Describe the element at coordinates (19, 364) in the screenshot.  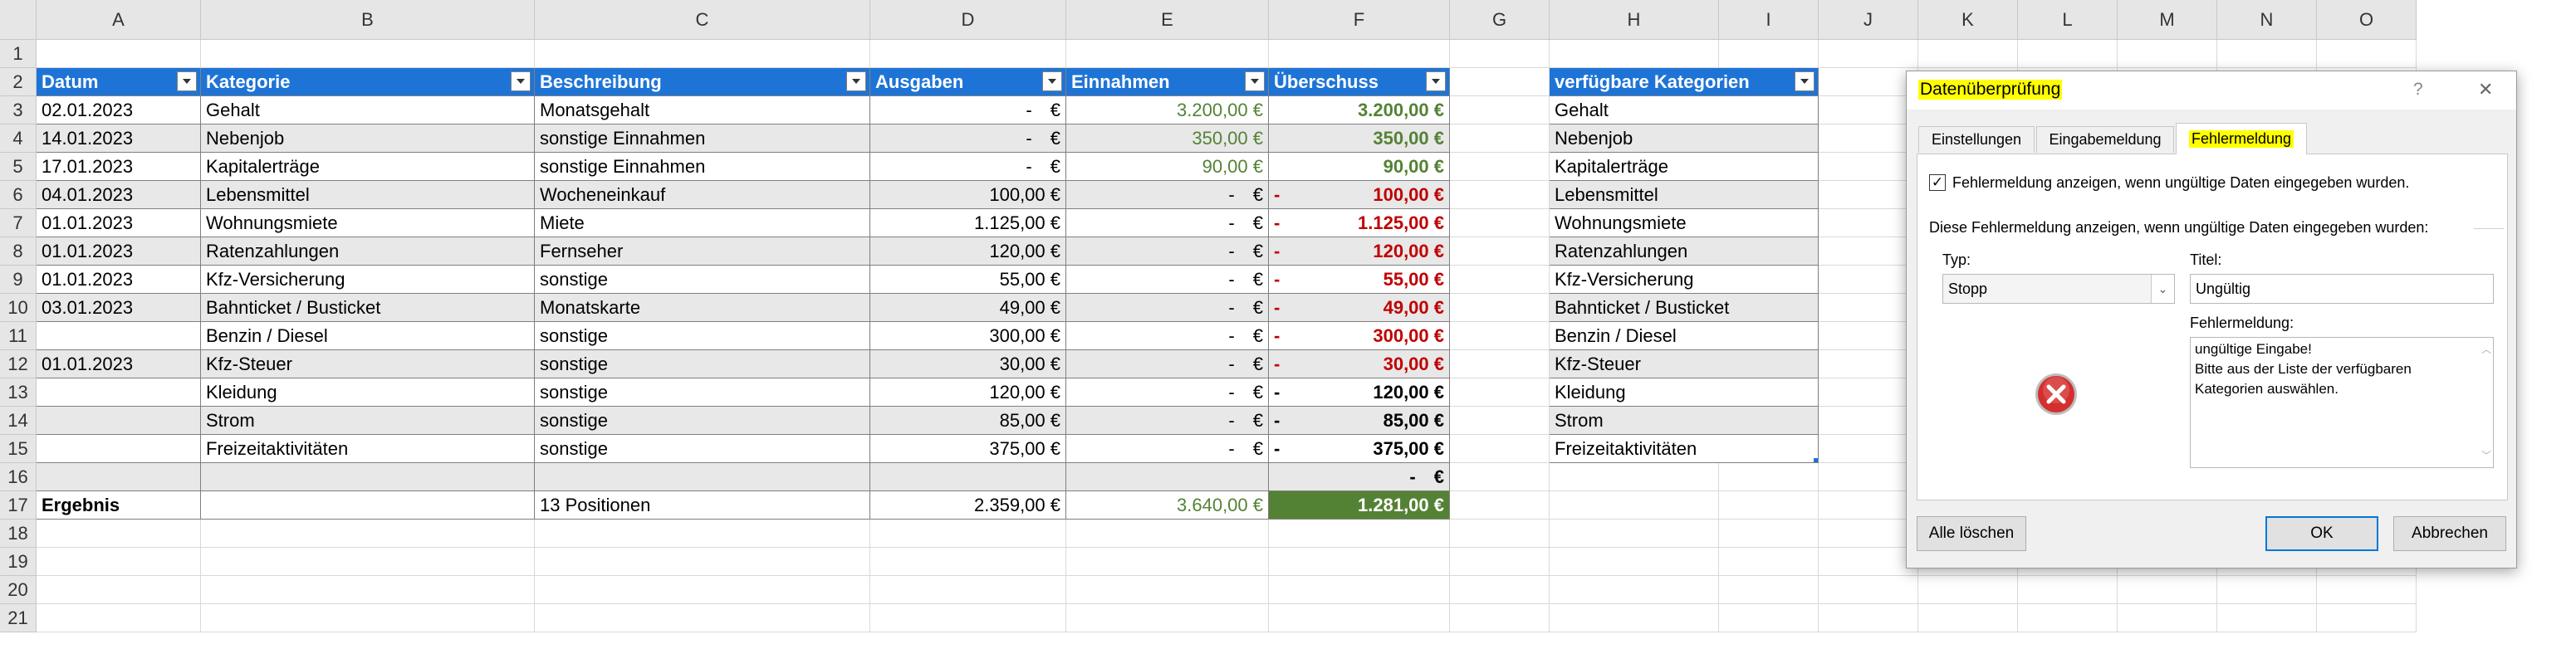
I see `row-header-12: 12` at that location.